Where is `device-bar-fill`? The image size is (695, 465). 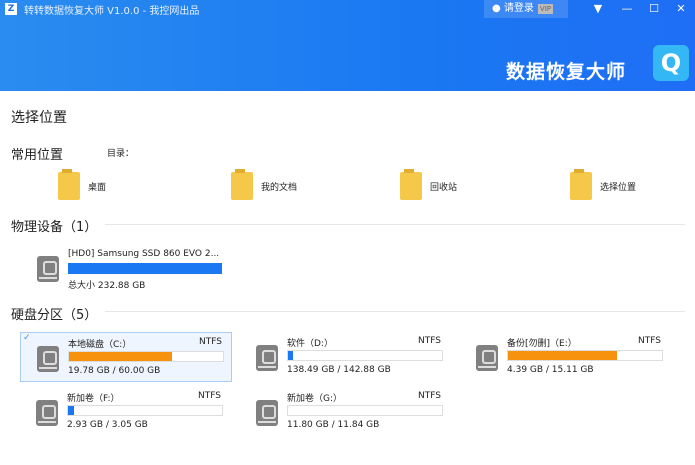
device-bar-fill is located at coordinates (145, 268).